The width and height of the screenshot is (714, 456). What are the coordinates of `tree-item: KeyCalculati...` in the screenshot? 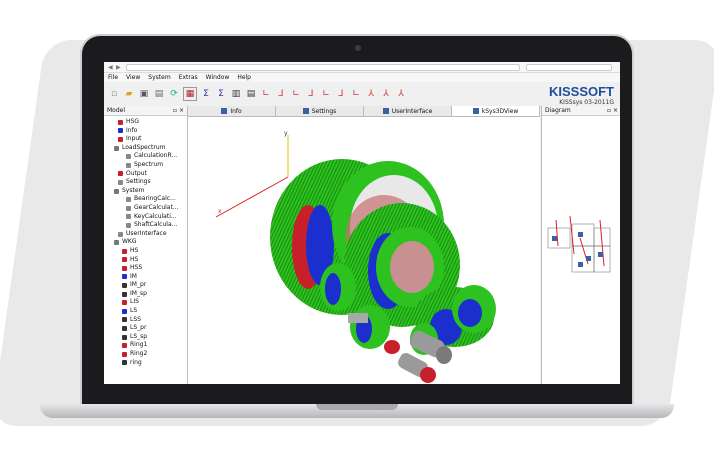 It's located at (145, 217).